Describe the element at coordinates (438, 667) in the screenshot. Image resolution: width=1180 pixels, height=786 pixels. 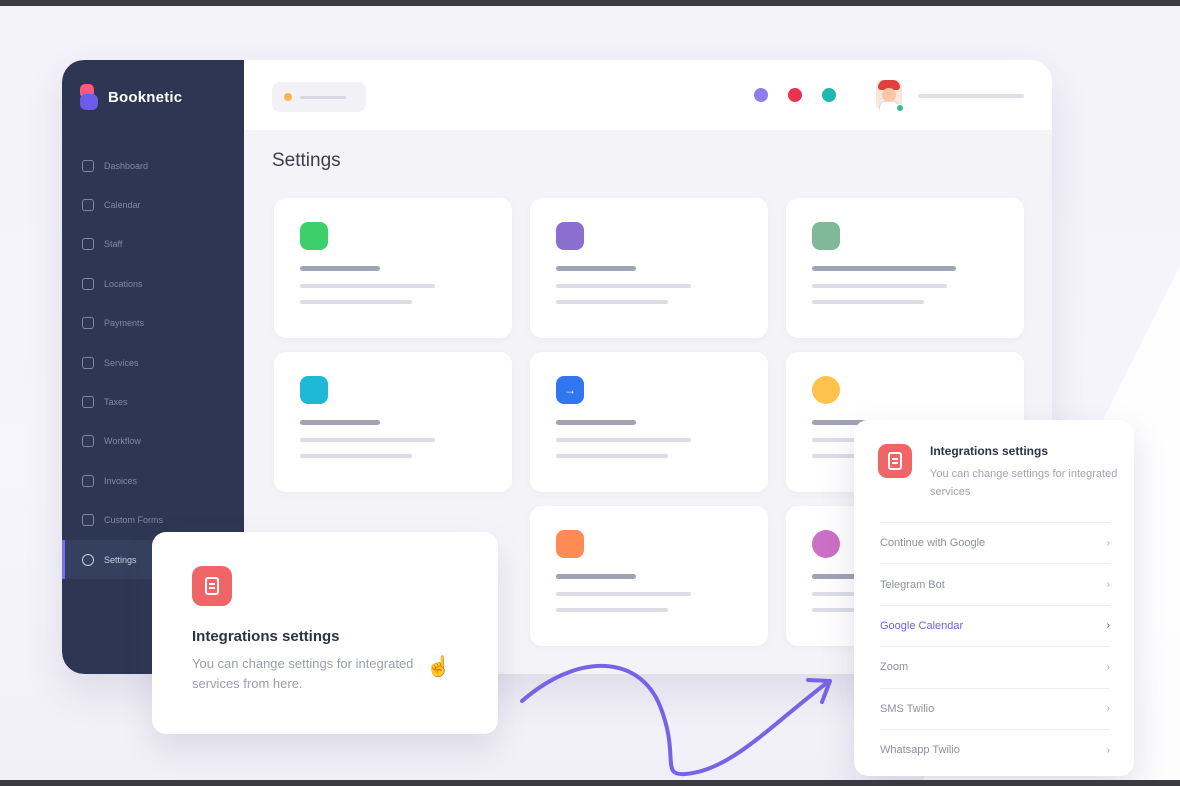
I see `hand-cursor-icon: ☝` at that location.